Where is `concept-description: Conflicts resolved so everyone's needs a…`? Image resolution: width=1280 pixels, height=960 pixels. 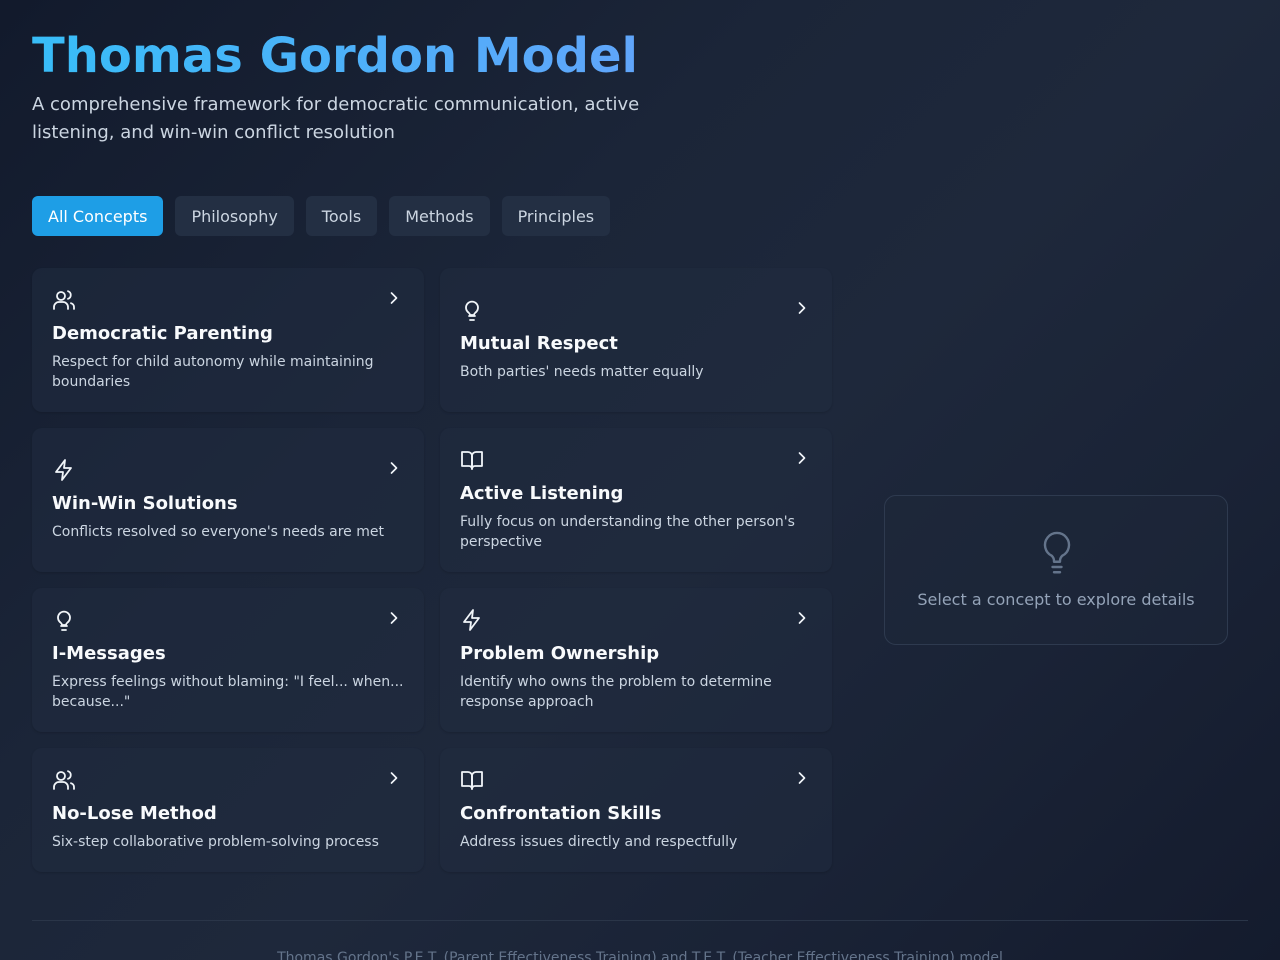
concept-description: Conflicts resolved so everyone's needs a… is located at coordinates (218, 532).